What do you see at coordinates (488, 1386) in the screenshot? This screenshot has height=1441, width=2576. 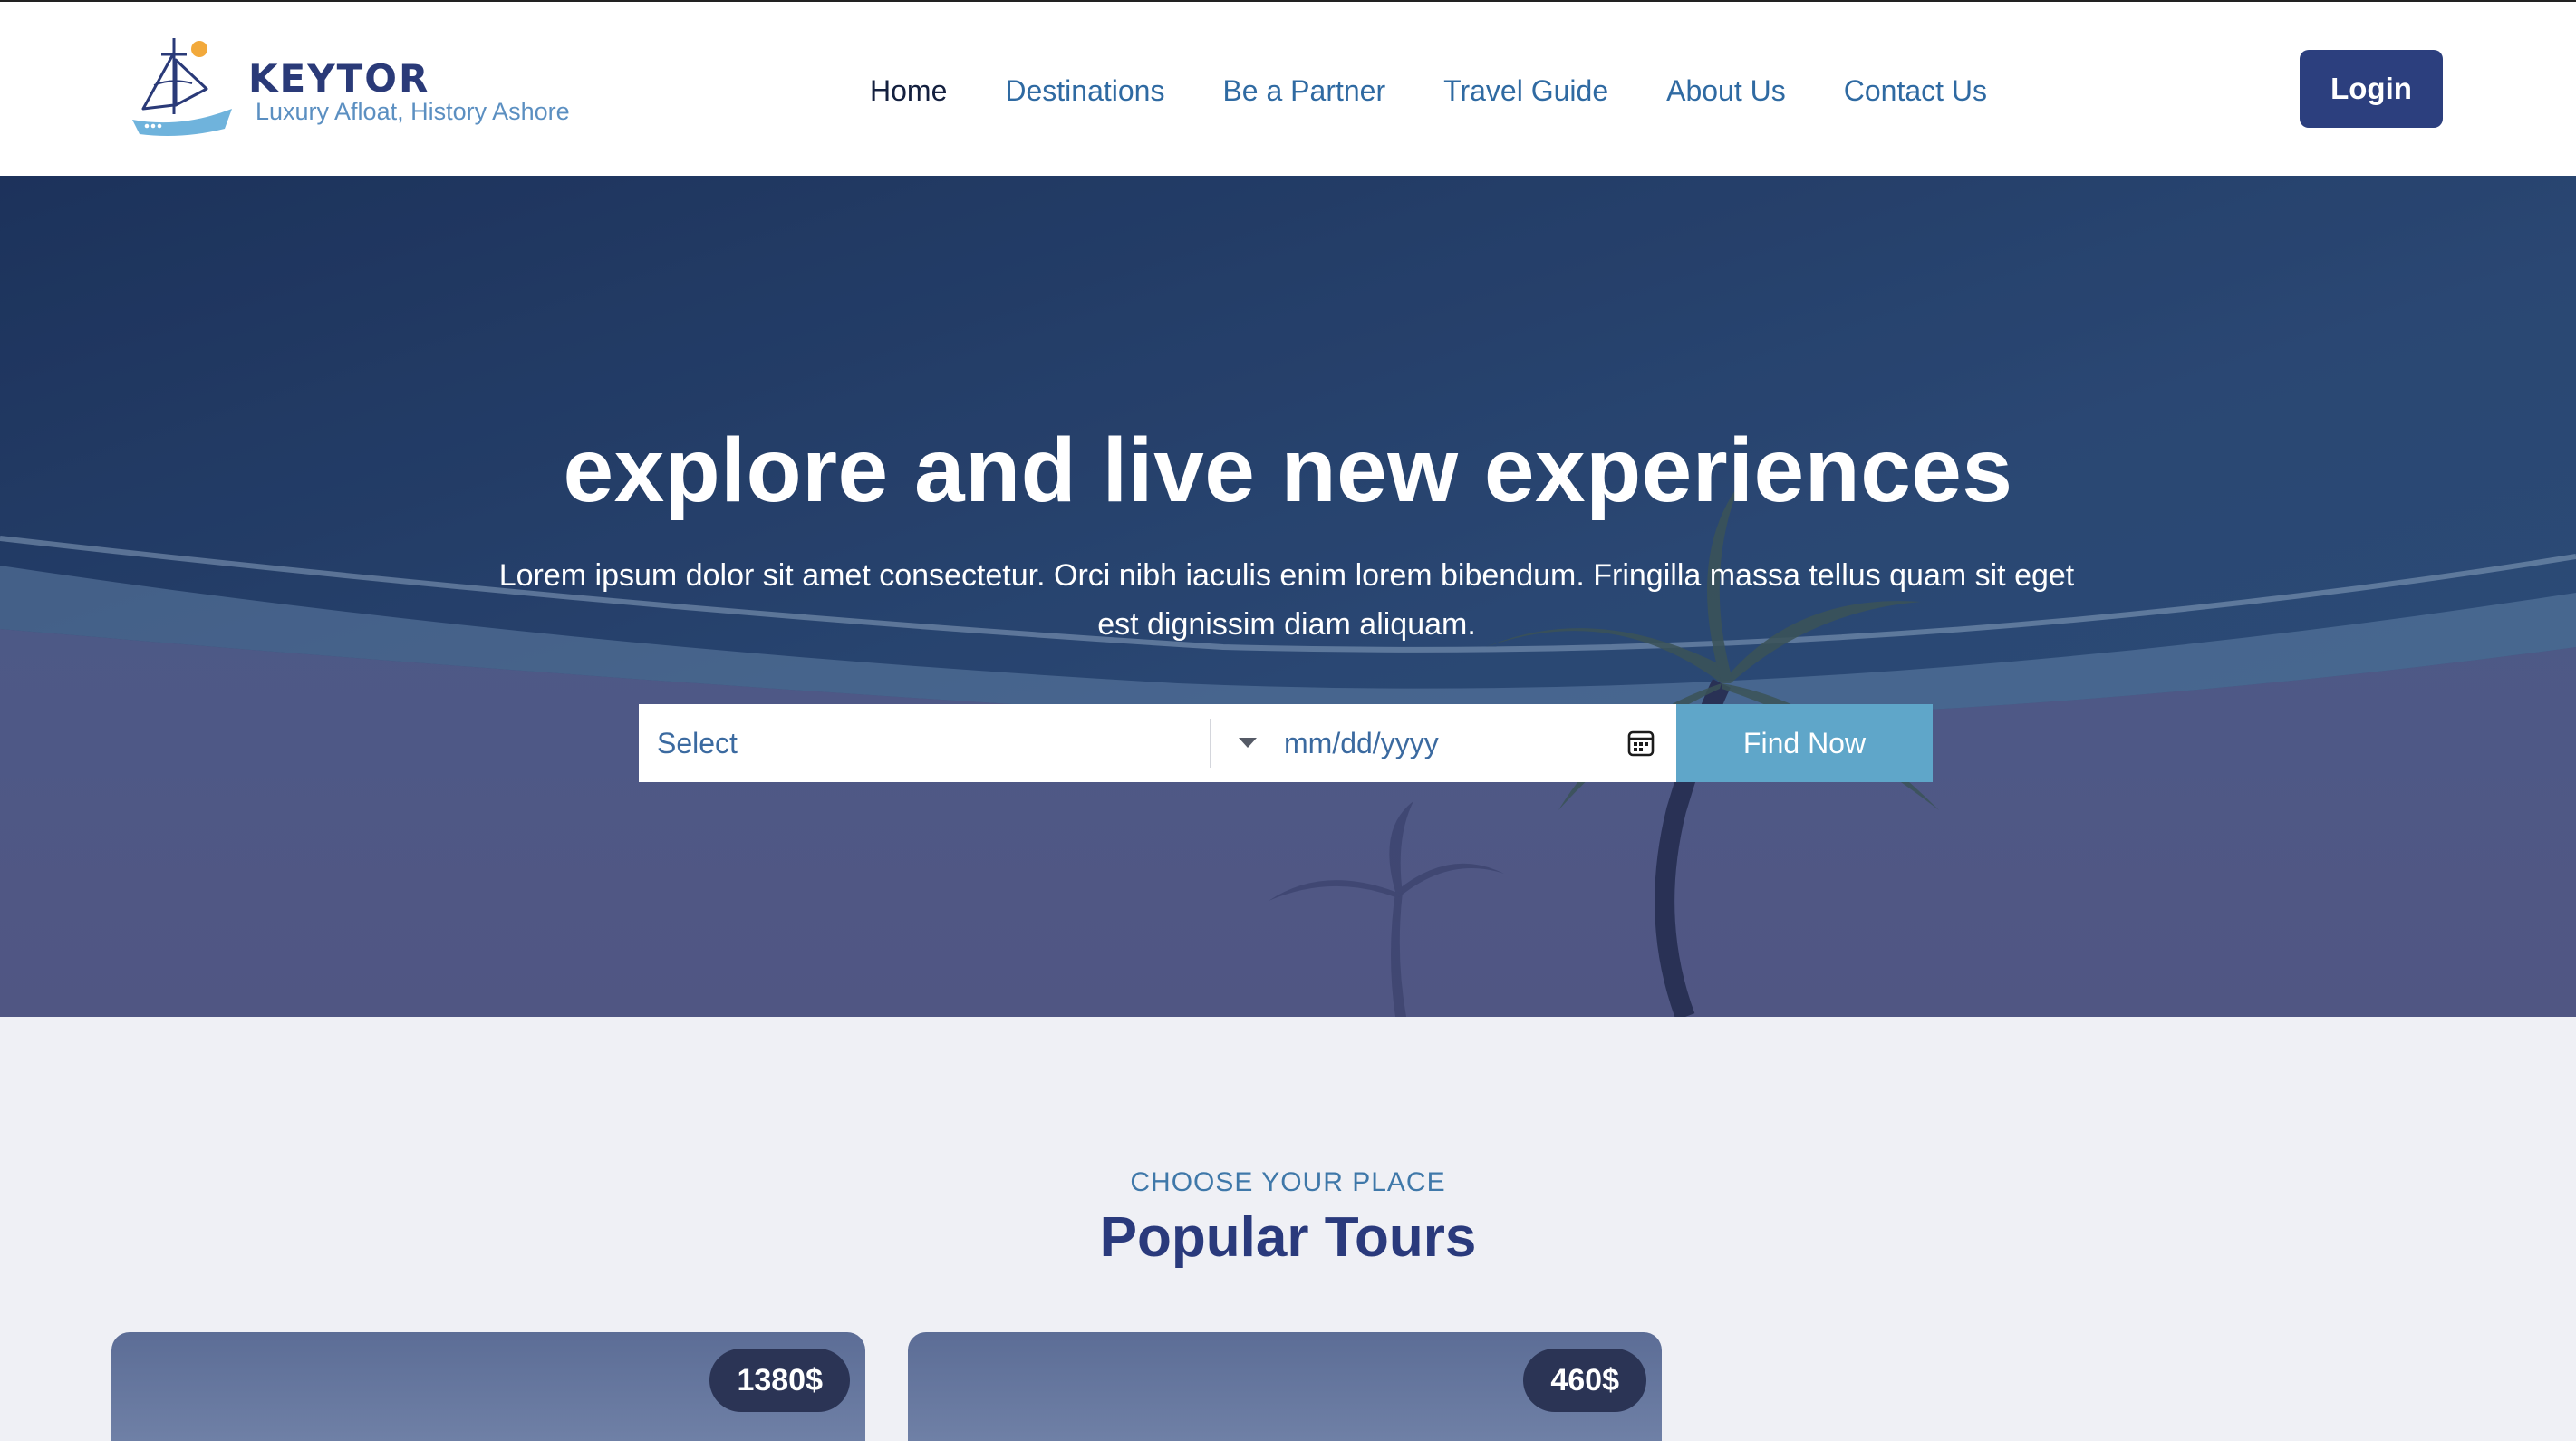 I see `tour-card: 1380$` at bounding box center [488, 1386].